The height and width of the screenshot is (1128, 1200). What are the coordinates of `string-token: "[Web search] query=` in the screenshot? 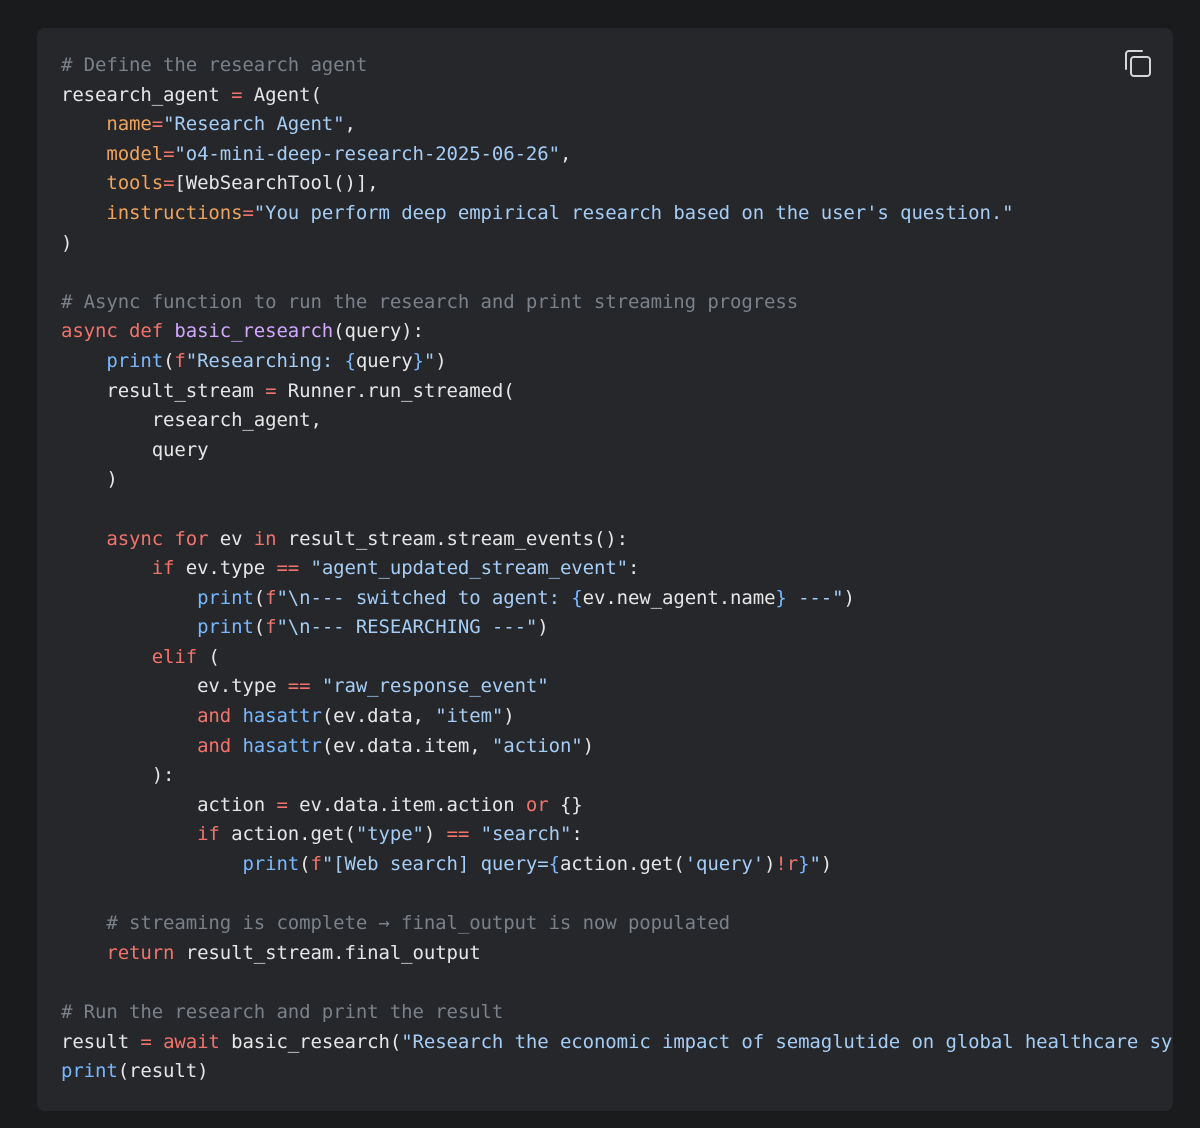 It's located at (435, 864).